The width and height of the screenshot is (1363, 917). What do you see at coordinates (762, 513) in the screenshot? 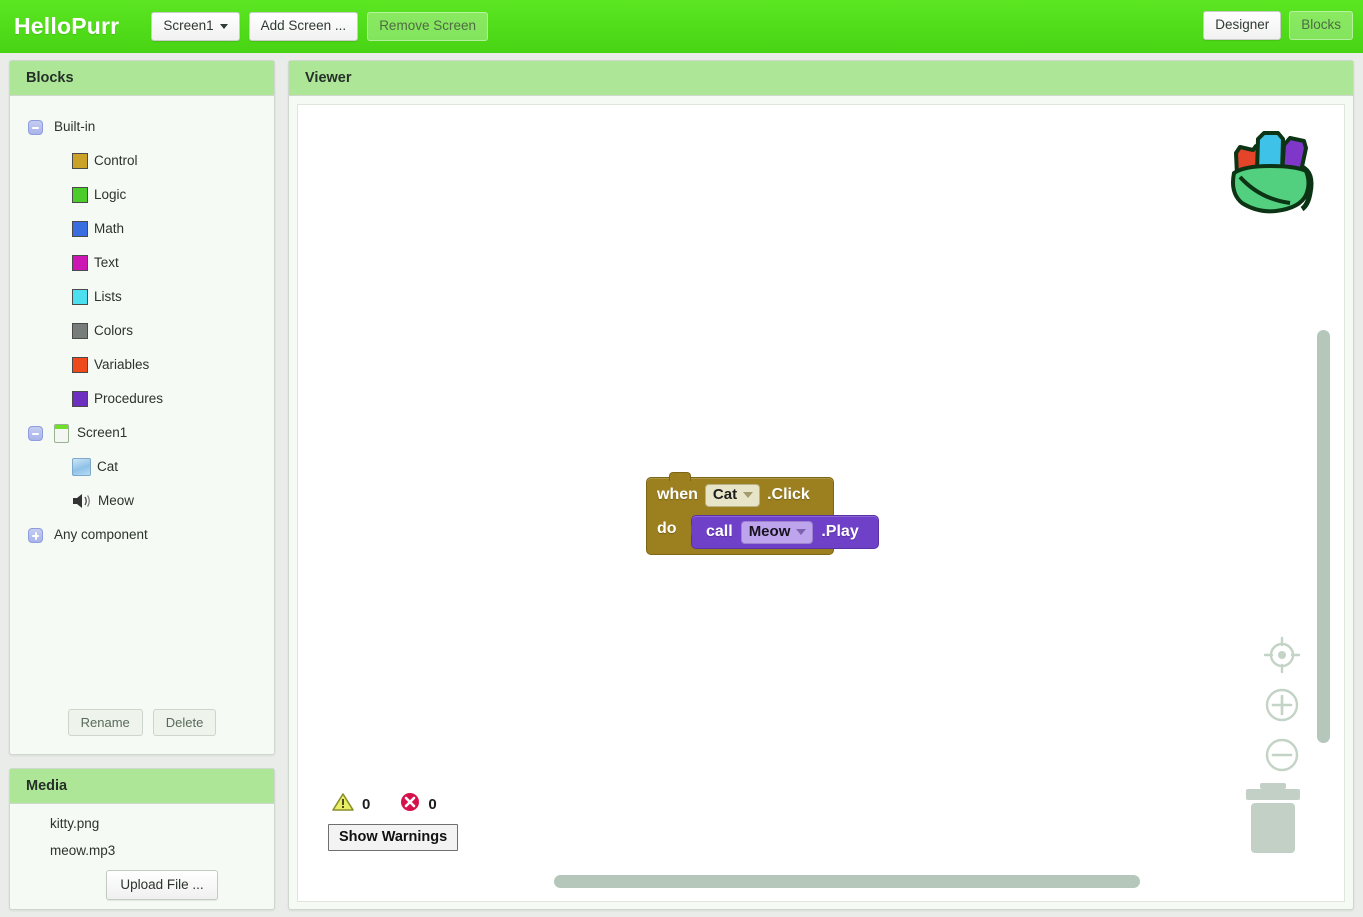
I see `block-stack: when Cat .Click do call Meow .Play` at bounding box center [762, 513].